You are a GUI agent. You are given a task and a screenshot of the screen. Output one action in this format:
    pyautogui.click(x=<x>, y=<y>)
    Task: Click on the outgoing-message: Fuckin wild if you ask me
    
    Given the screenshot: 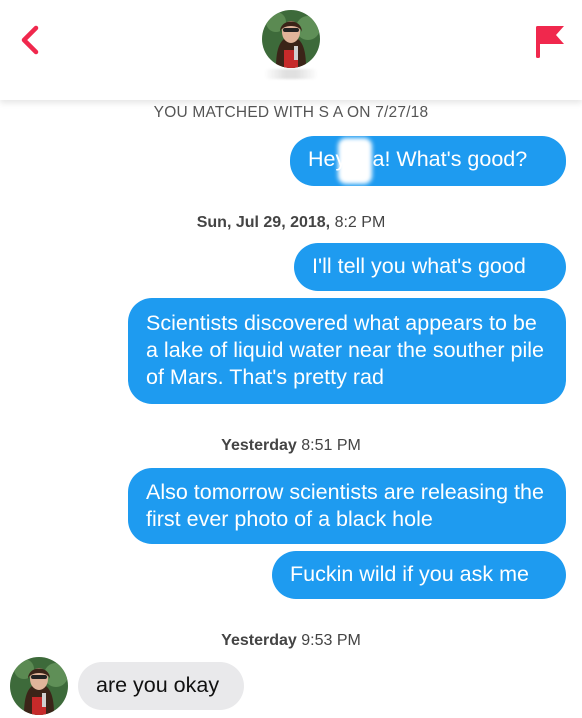 What is the action you would take?
    pyautogui.click(x=419, y=575)
    